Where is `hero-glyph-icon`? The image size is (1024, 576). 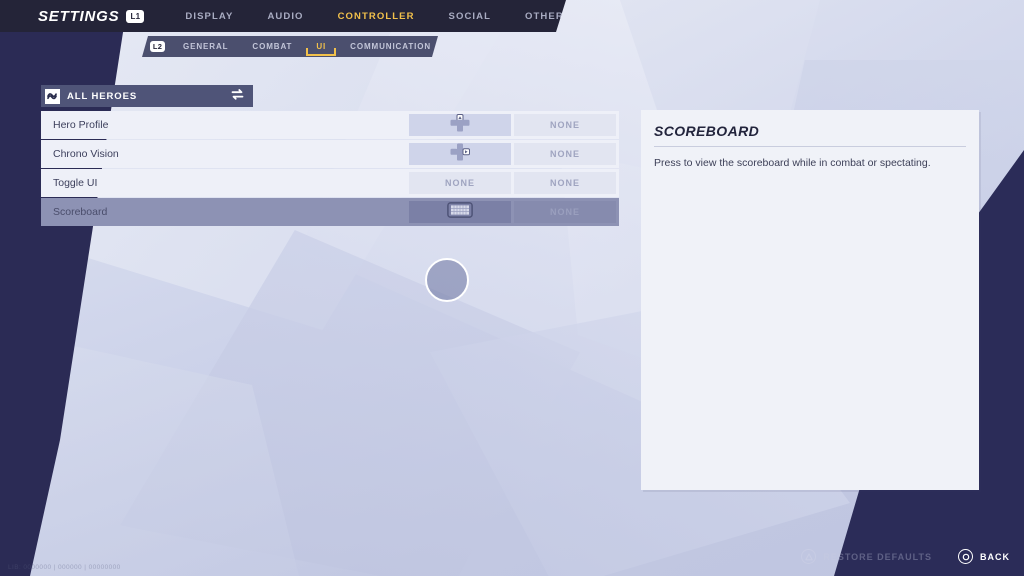
hero-glyph-icon is located at coordinates (52, 96).